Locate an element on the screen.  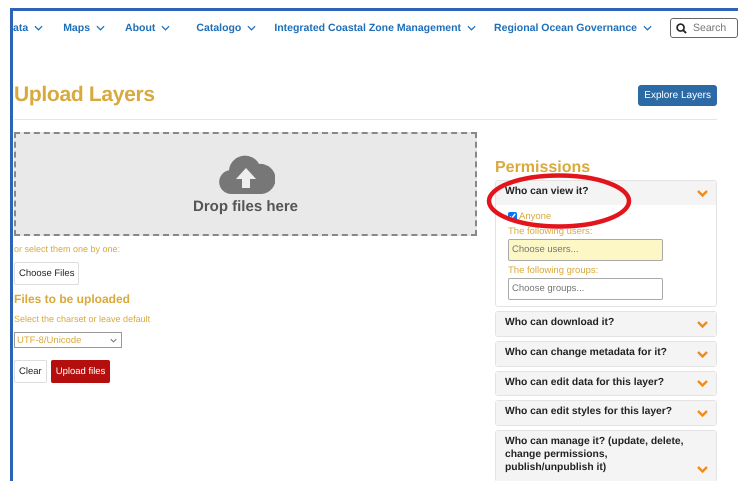
charset-hint: Select the charset or leave default is located at coordinates (82, 319).